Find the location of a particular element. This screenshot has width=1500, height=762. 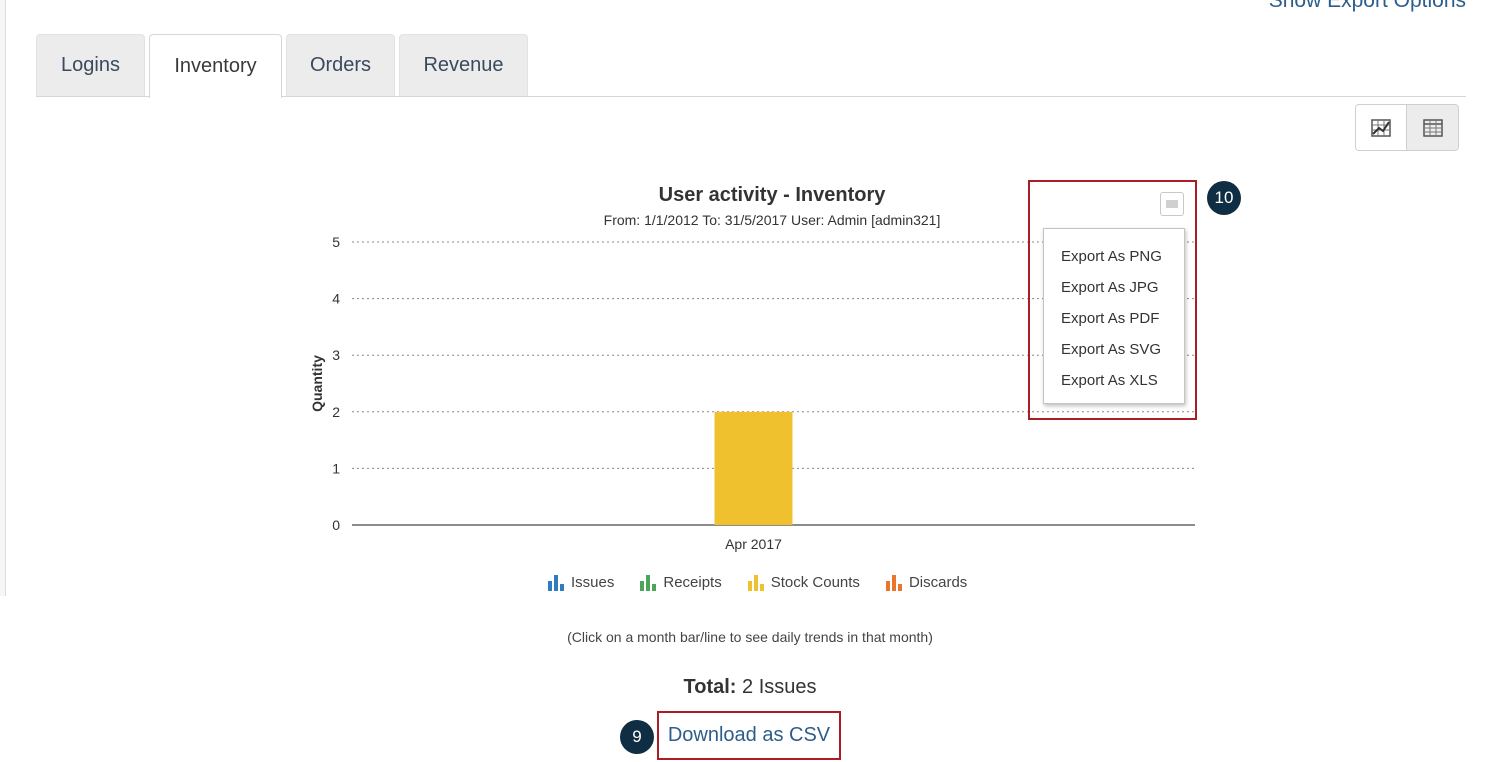

legend-item-issues: Issues is located at coordinates (581, 582).